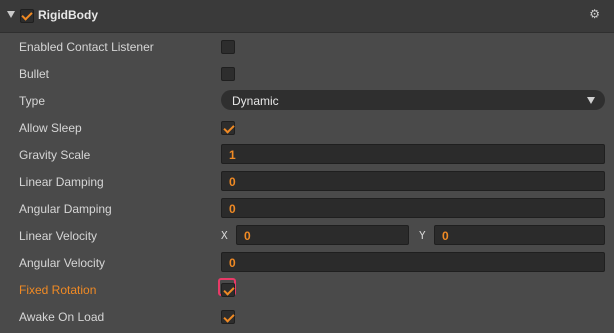 Image resolution: width=614 pixels, height=333 pixels. I want to click on row-angular-velocity: Angular Velocity 0, so click(307, 262).